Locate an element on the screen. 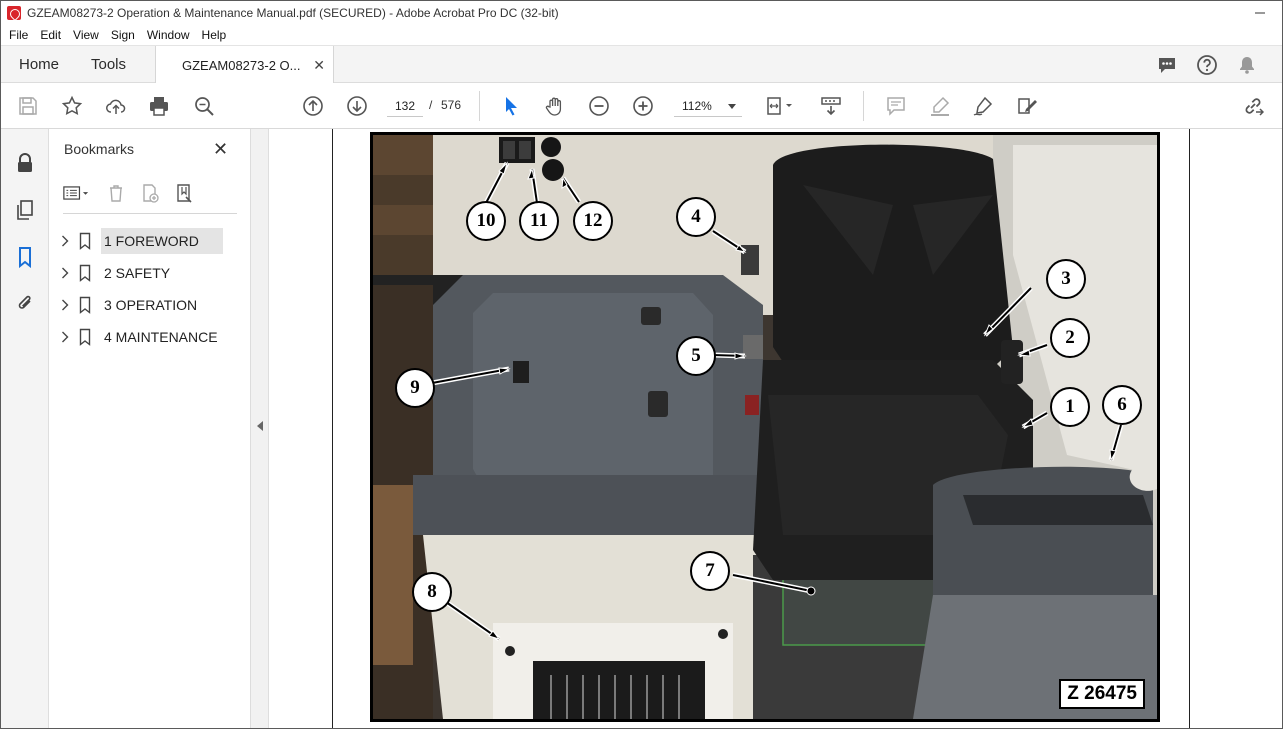  bookmark-label: 2 SAFETY is located at coordinates (137, 273).